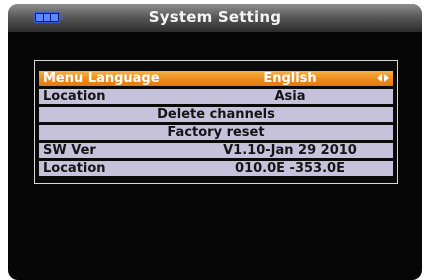 The width and height of the screenshot is (431, 280). I want to click on menu-row-label: Menu Language, so click(101, 78).